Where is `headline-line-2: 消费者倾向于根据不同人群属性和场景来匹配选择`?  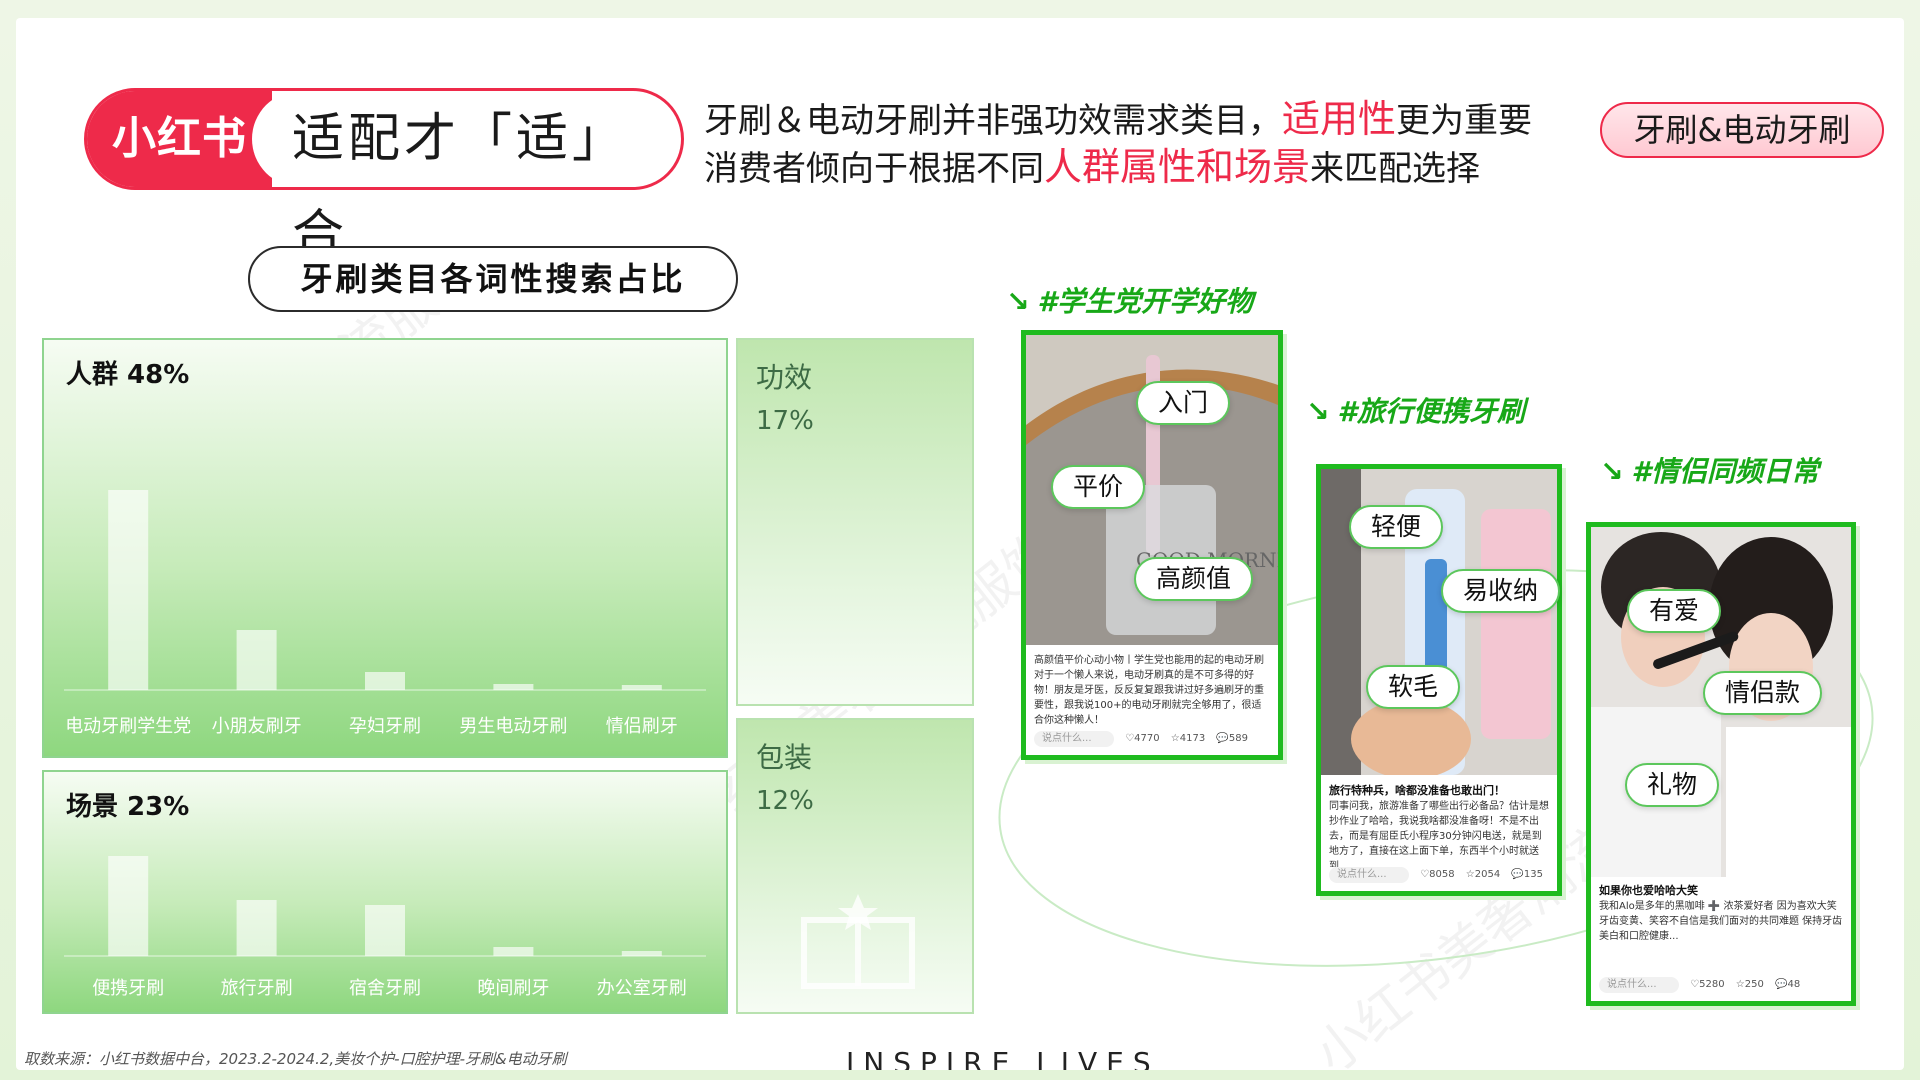
headline-line-2: 消费者倾向于根据不同人群属性和场景来匹配选择 is located at coordinates (1092, 167).